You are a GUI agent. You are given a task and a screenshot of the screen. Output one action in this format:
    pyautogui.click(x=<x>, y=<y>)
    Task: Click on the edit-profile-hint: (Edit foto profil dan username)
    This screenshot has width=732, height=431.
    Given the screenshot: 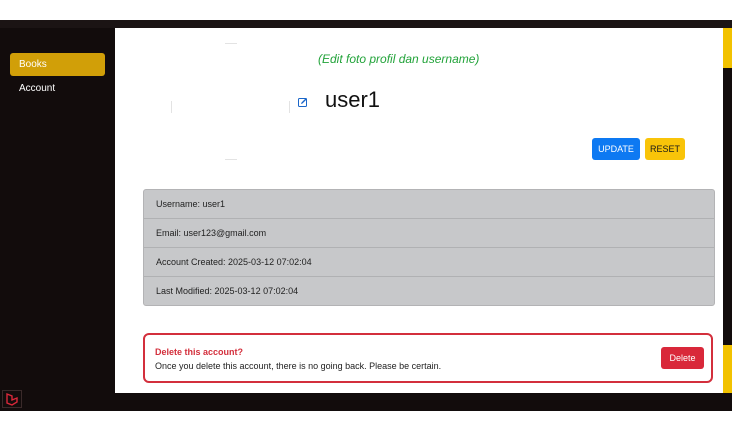 What is the action you would take?
    pyautogui.click(x=399, y=59)
    